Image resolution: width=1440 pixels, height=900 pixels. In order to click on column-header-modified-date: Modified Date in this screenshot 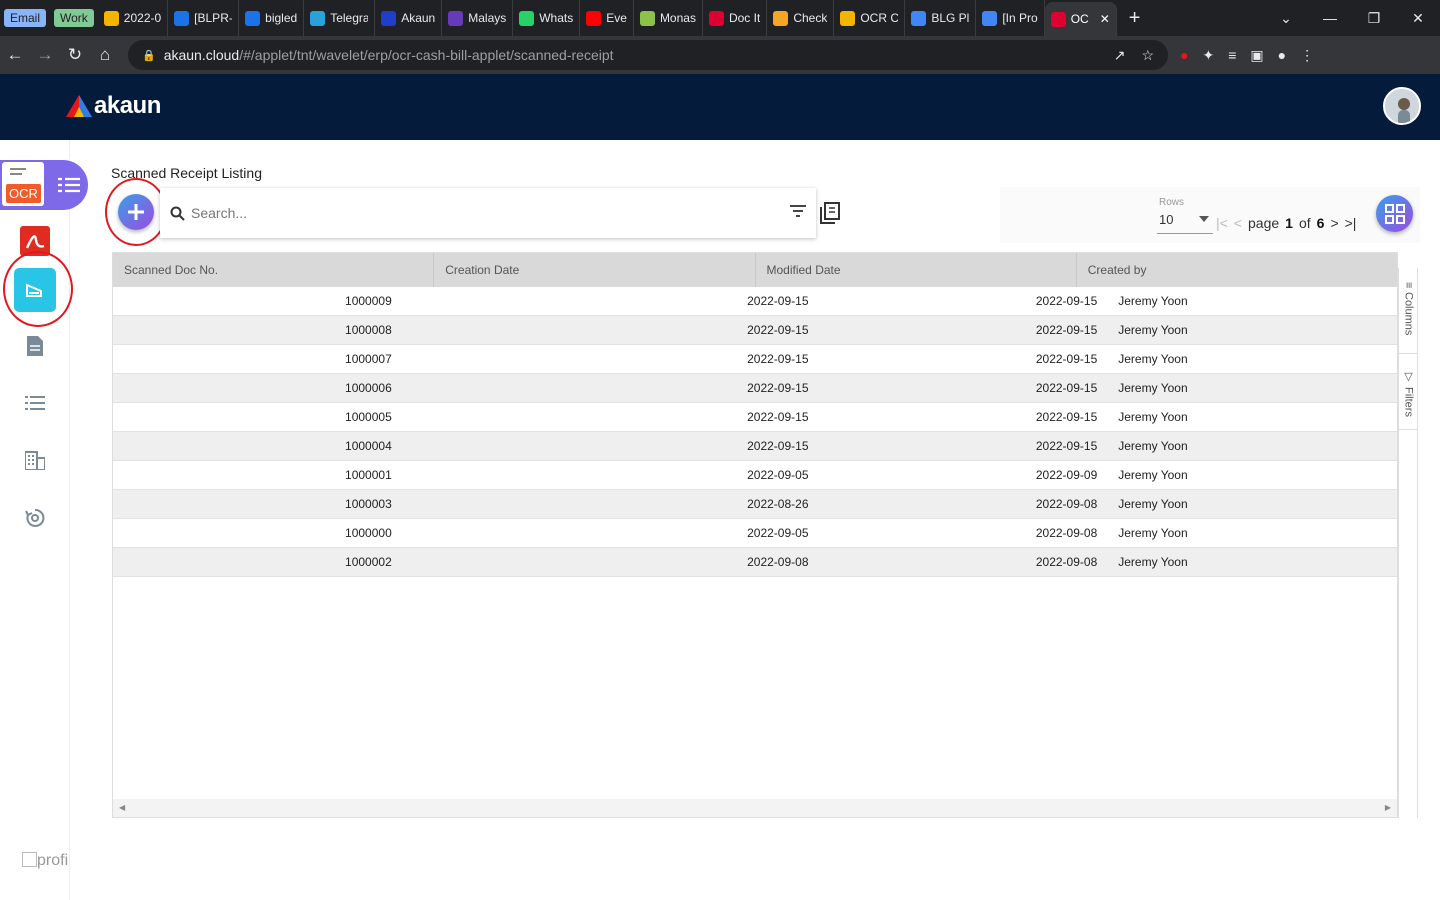, I will do `click(916, 270)`.